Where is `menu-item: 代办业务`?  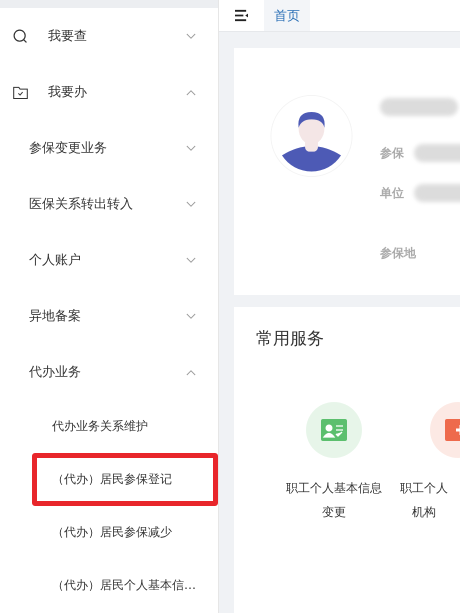
menu-item: 代办业务 is located at coordinates (109, 372).